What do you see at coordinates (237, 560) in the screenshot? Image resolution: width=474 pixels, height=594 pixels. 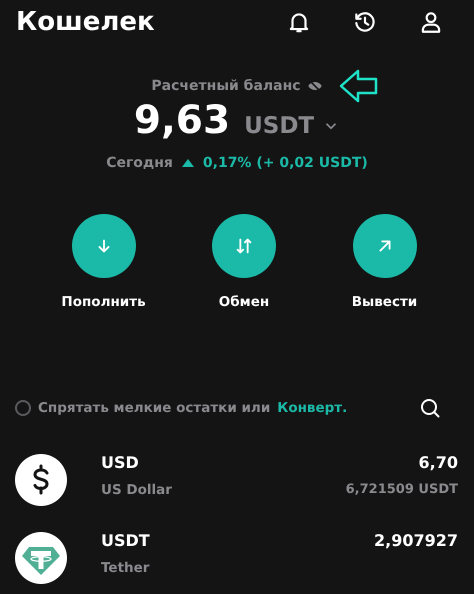 I see `asset-row: USDT Tether 2,907927` at bounding box center [237, 560].